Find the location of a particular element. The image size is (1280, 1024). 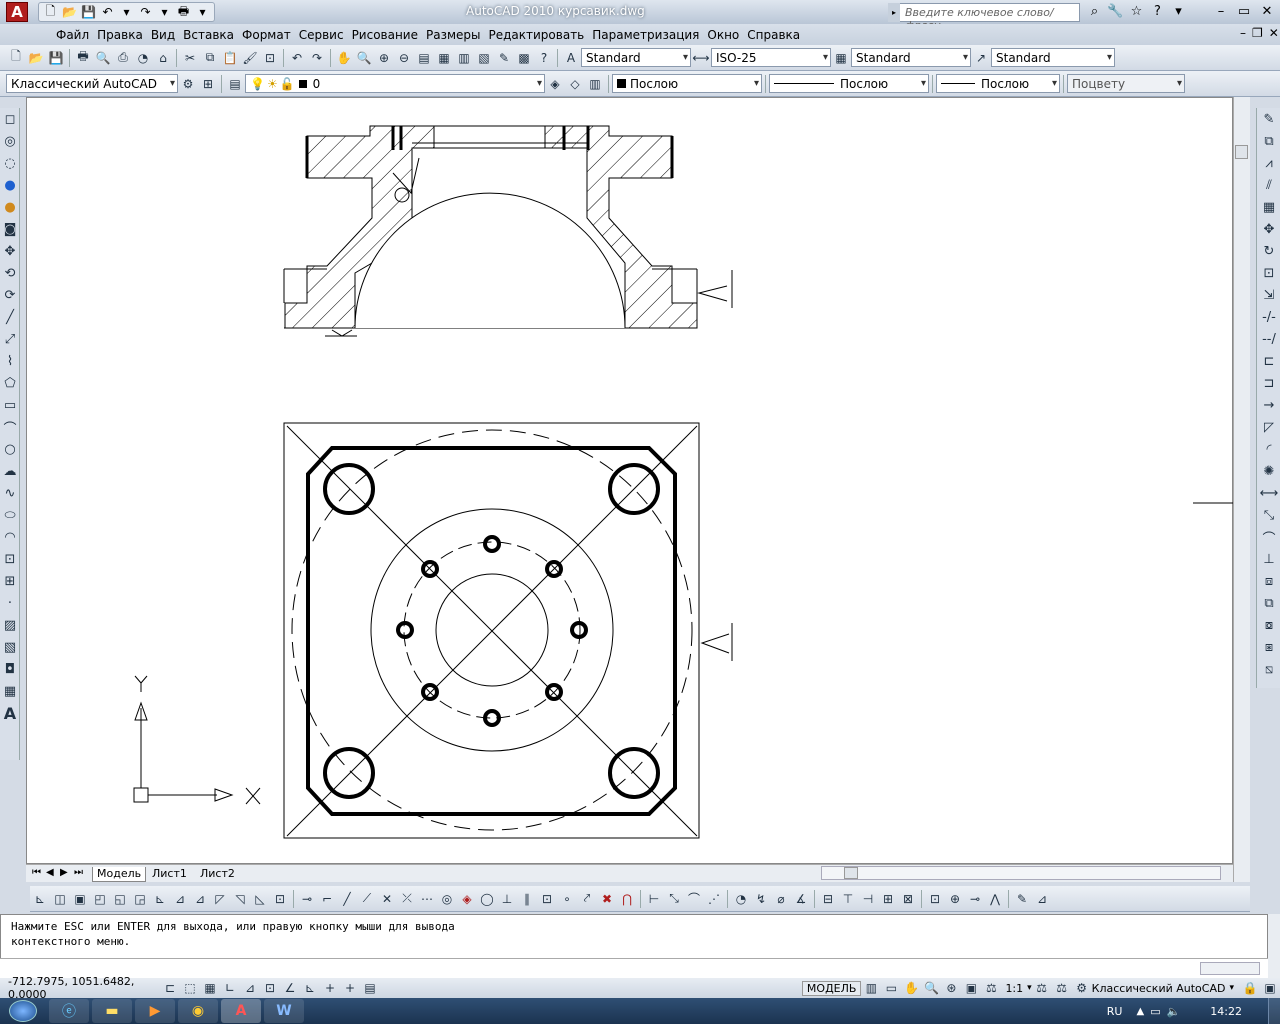

annotation-visibility-icon: ⚖ is located at coordinates (1042, 988).